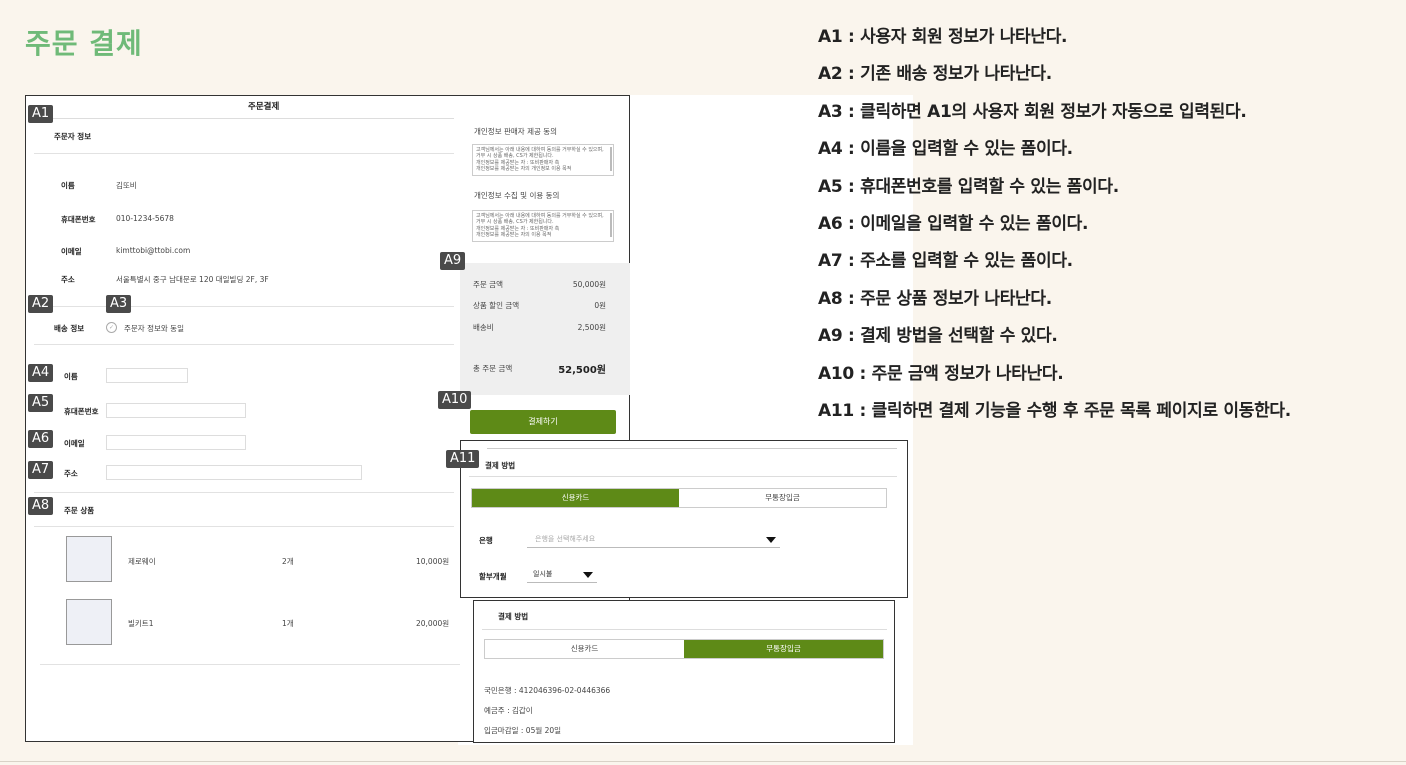  I want to click on description-a11: A11 : 클릭하면 결제 기능을 수행 후 주문 목록 페이지로 이동한다., so click(1054, 410).